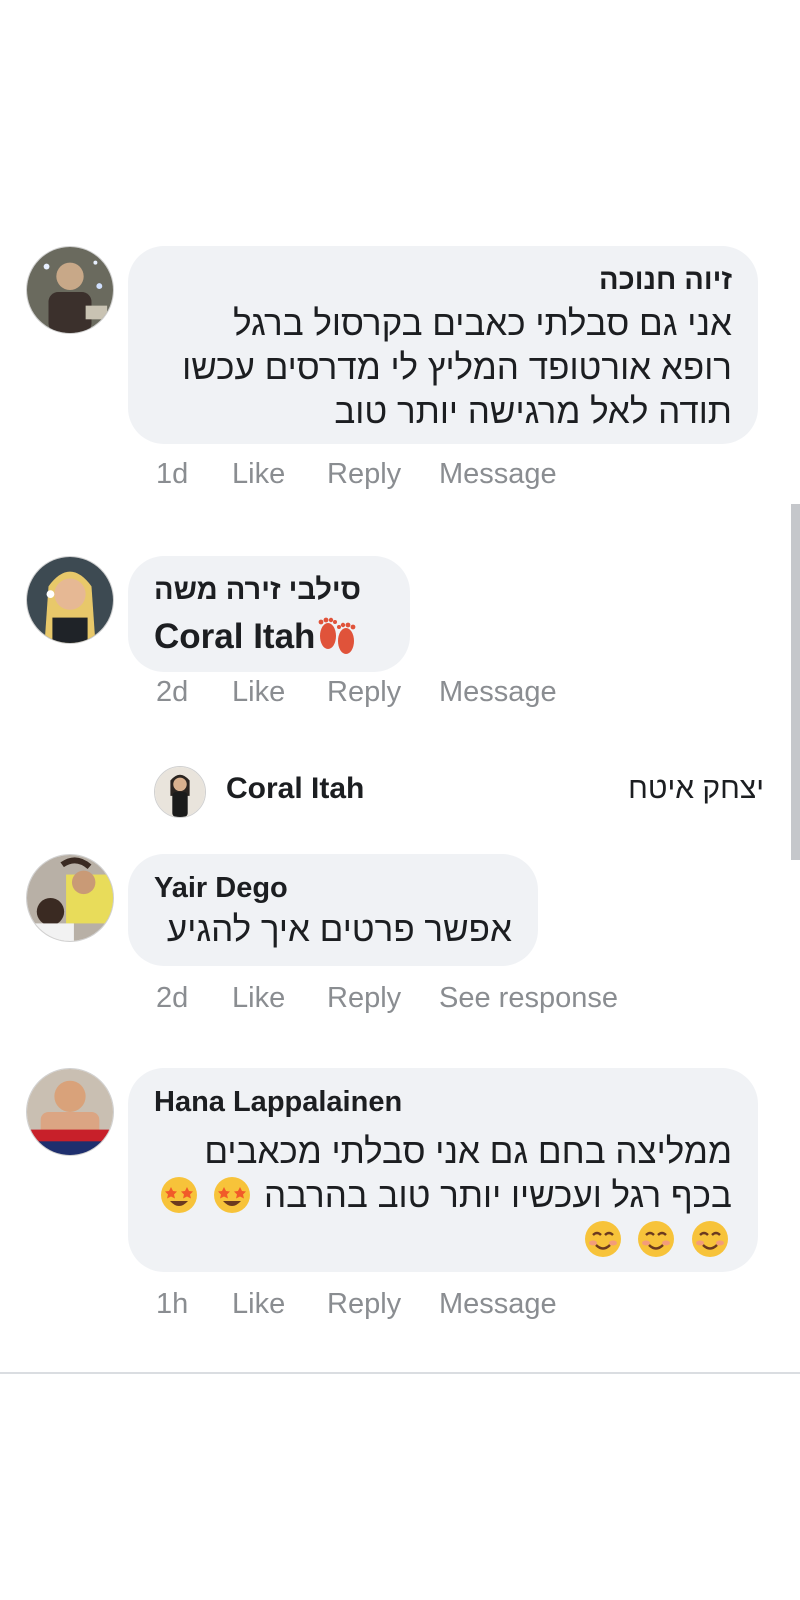 The width and height of the screenshot is (800, 1600). Describe the element at coordinates (400, 1373) in the screenshot. I see `divider` at that location.